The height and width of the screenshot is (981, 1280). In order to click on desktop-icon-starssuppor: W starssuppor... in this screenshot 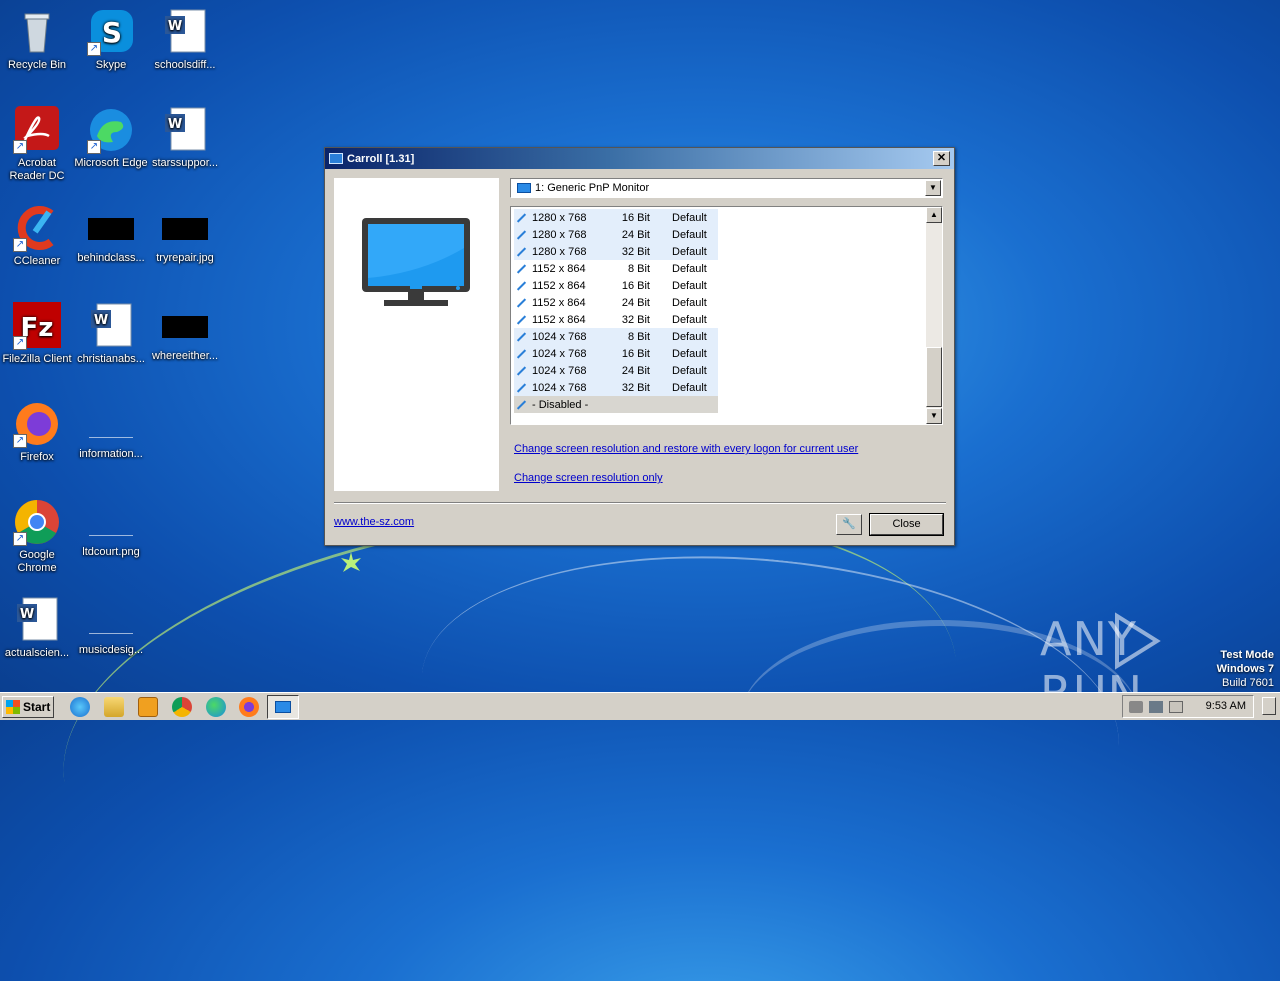, I will do `click(185, 138)`.